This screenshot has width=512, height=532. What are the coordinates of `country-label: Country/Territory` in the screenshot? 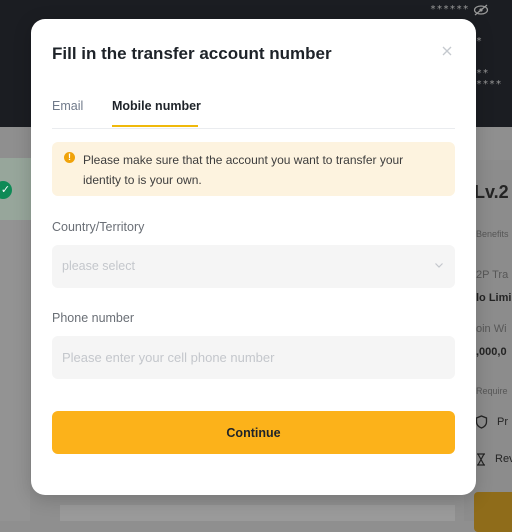 It's located at (98, 227).